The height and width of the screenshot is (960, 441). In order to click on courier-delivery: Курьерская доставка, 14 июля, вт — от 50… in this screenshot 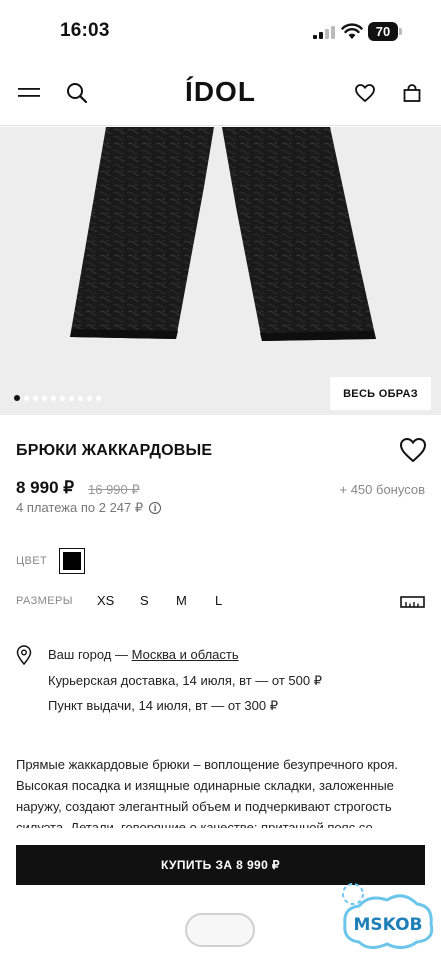, I will do `click(185, 680)`.